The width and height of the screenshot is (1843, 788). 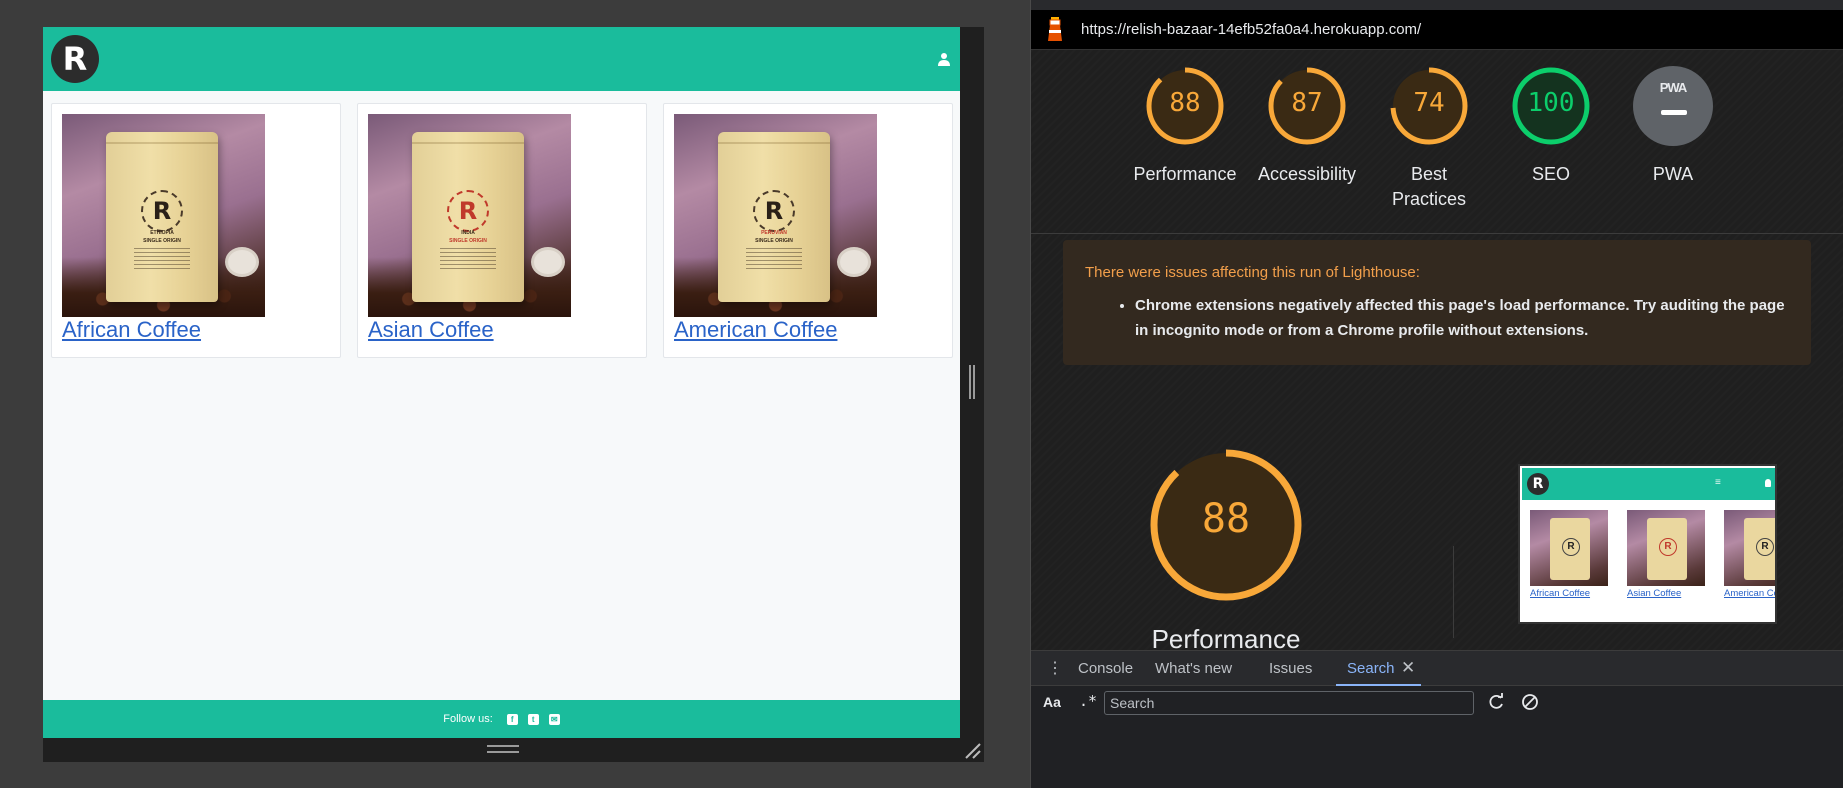 What do you see at coordinates (1290, 668) in the screenshot?
I see `tab-issues: Issues` at bounding box center [1290, 668].